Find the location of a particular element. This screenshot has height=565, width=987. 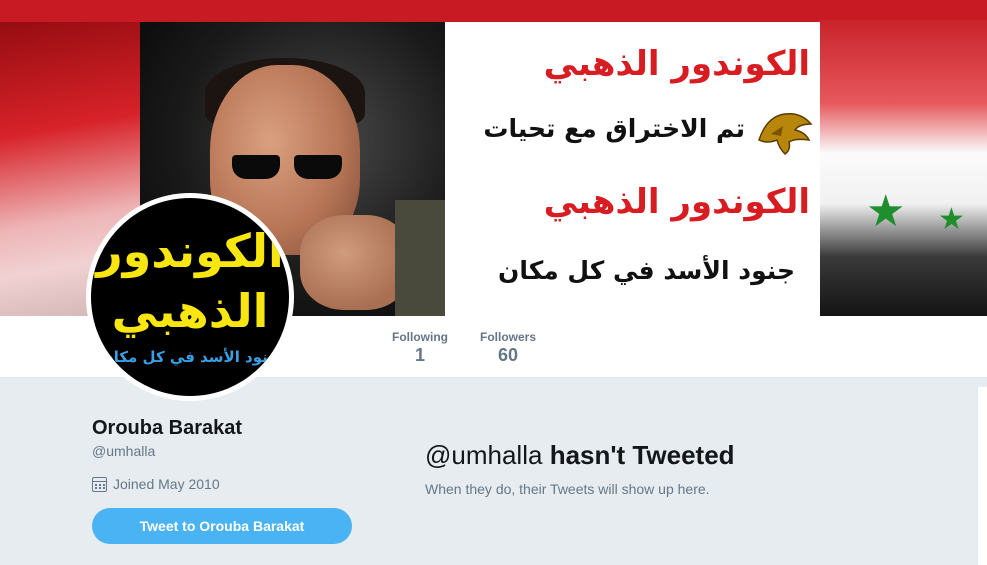

followers-count: 60 is located at coordinates (508, 355).